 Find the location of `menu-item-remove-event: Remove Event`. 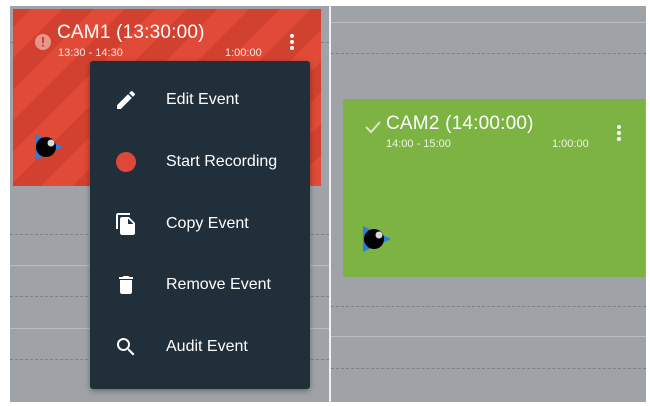

menu-item-remove-event: Remove Event is located at coordinates (200, 285).